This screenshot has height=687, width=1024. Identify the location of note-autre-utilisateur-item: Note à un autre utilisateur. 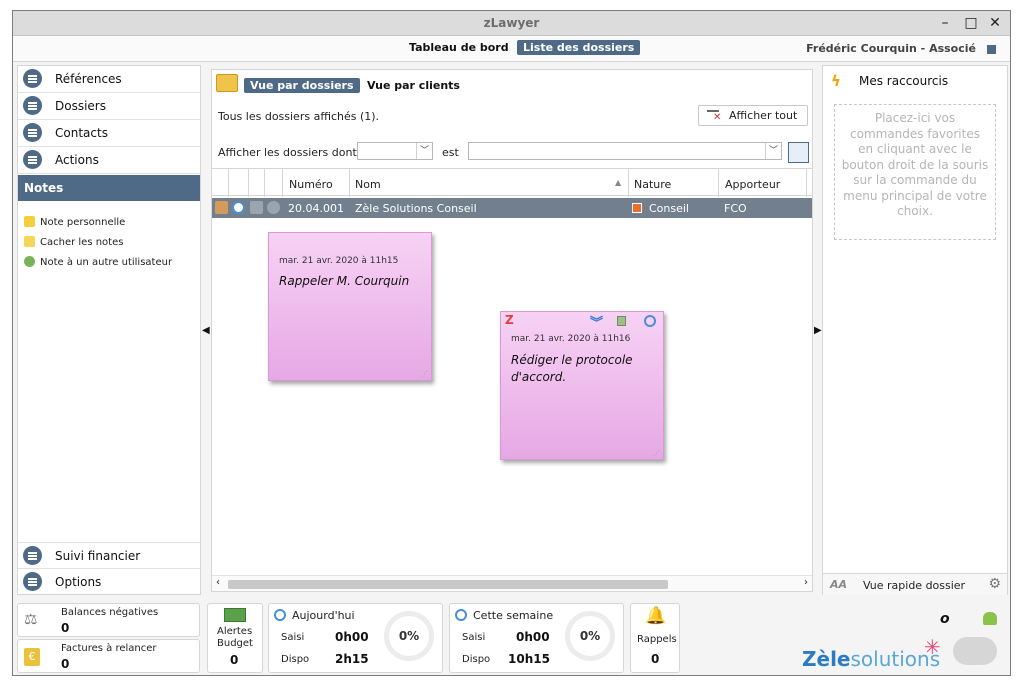
(98, 262).